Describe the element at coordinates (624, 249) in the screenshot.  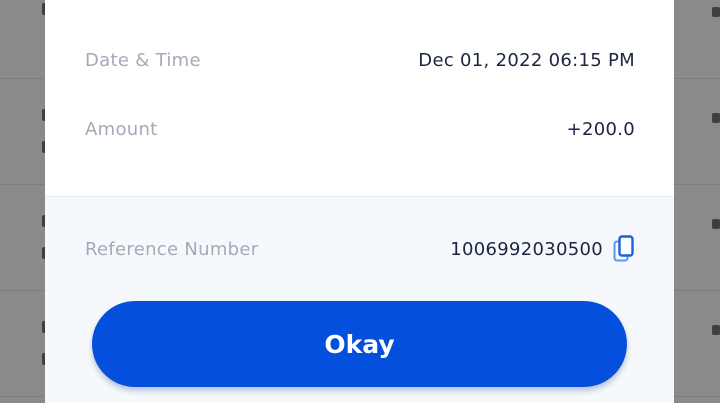
I see `copy-icon` at that location.